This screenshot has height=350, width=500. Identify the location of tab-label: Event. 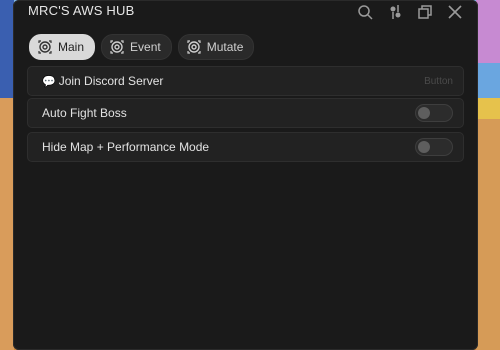
(145, 47).